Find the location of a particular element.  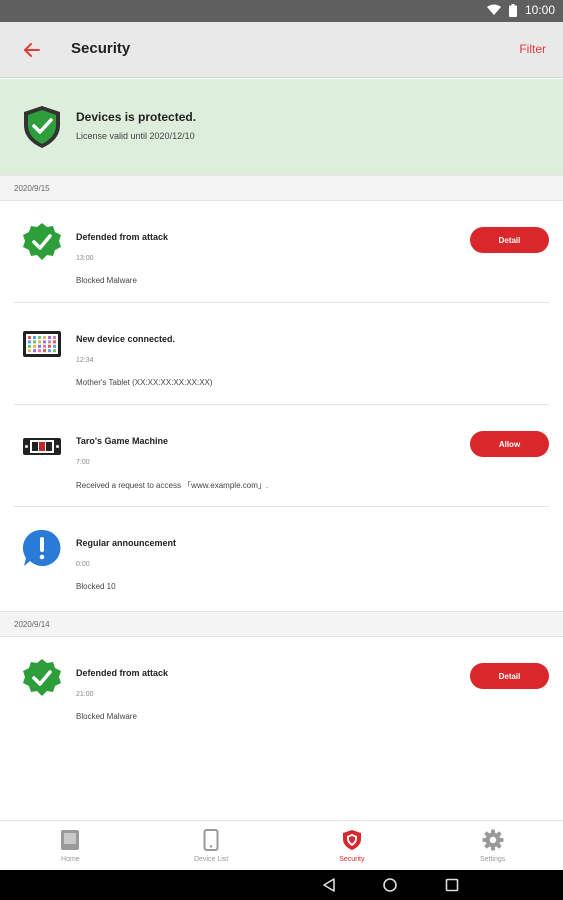

clock: 10:00 is located at coordinates (539, 10).